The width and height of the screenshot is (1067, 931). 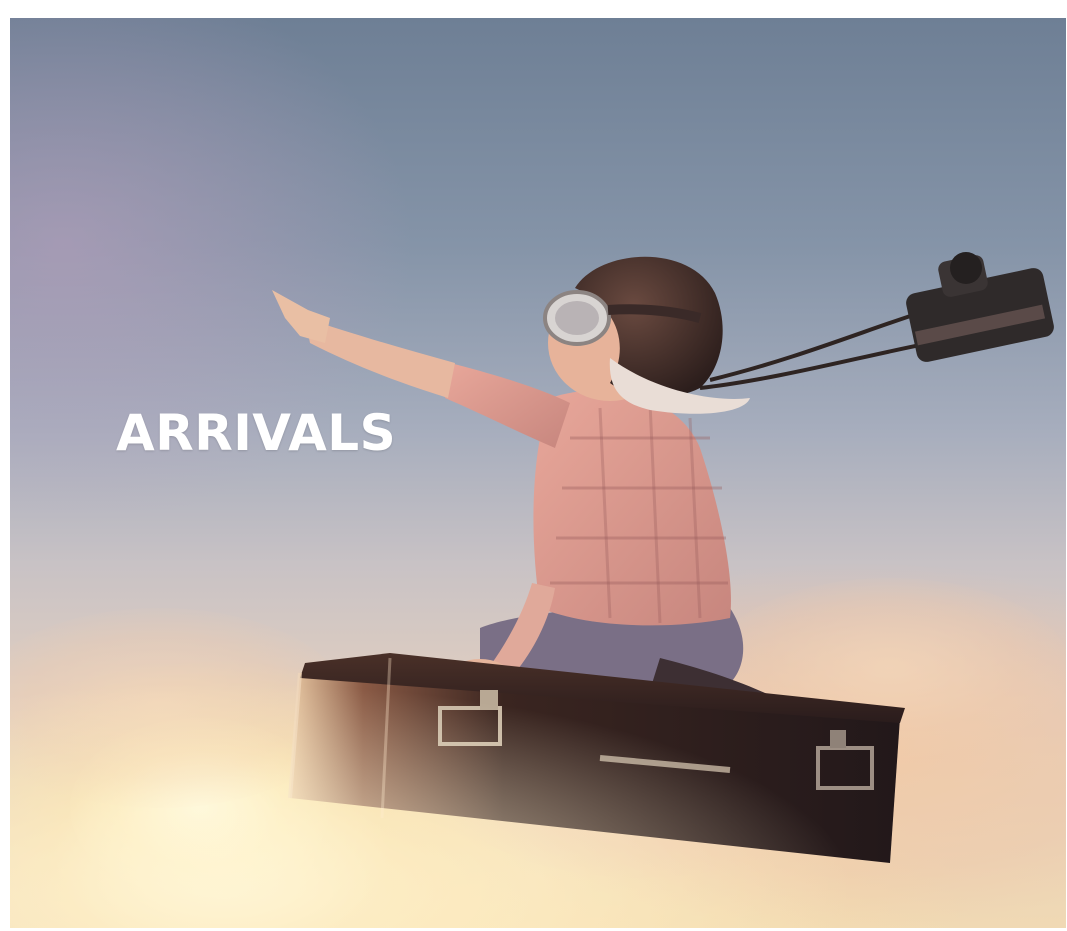 What do you see at coordinates (980, 307) in the screenshot?
I see `camera` at bounding box center [980, 307].